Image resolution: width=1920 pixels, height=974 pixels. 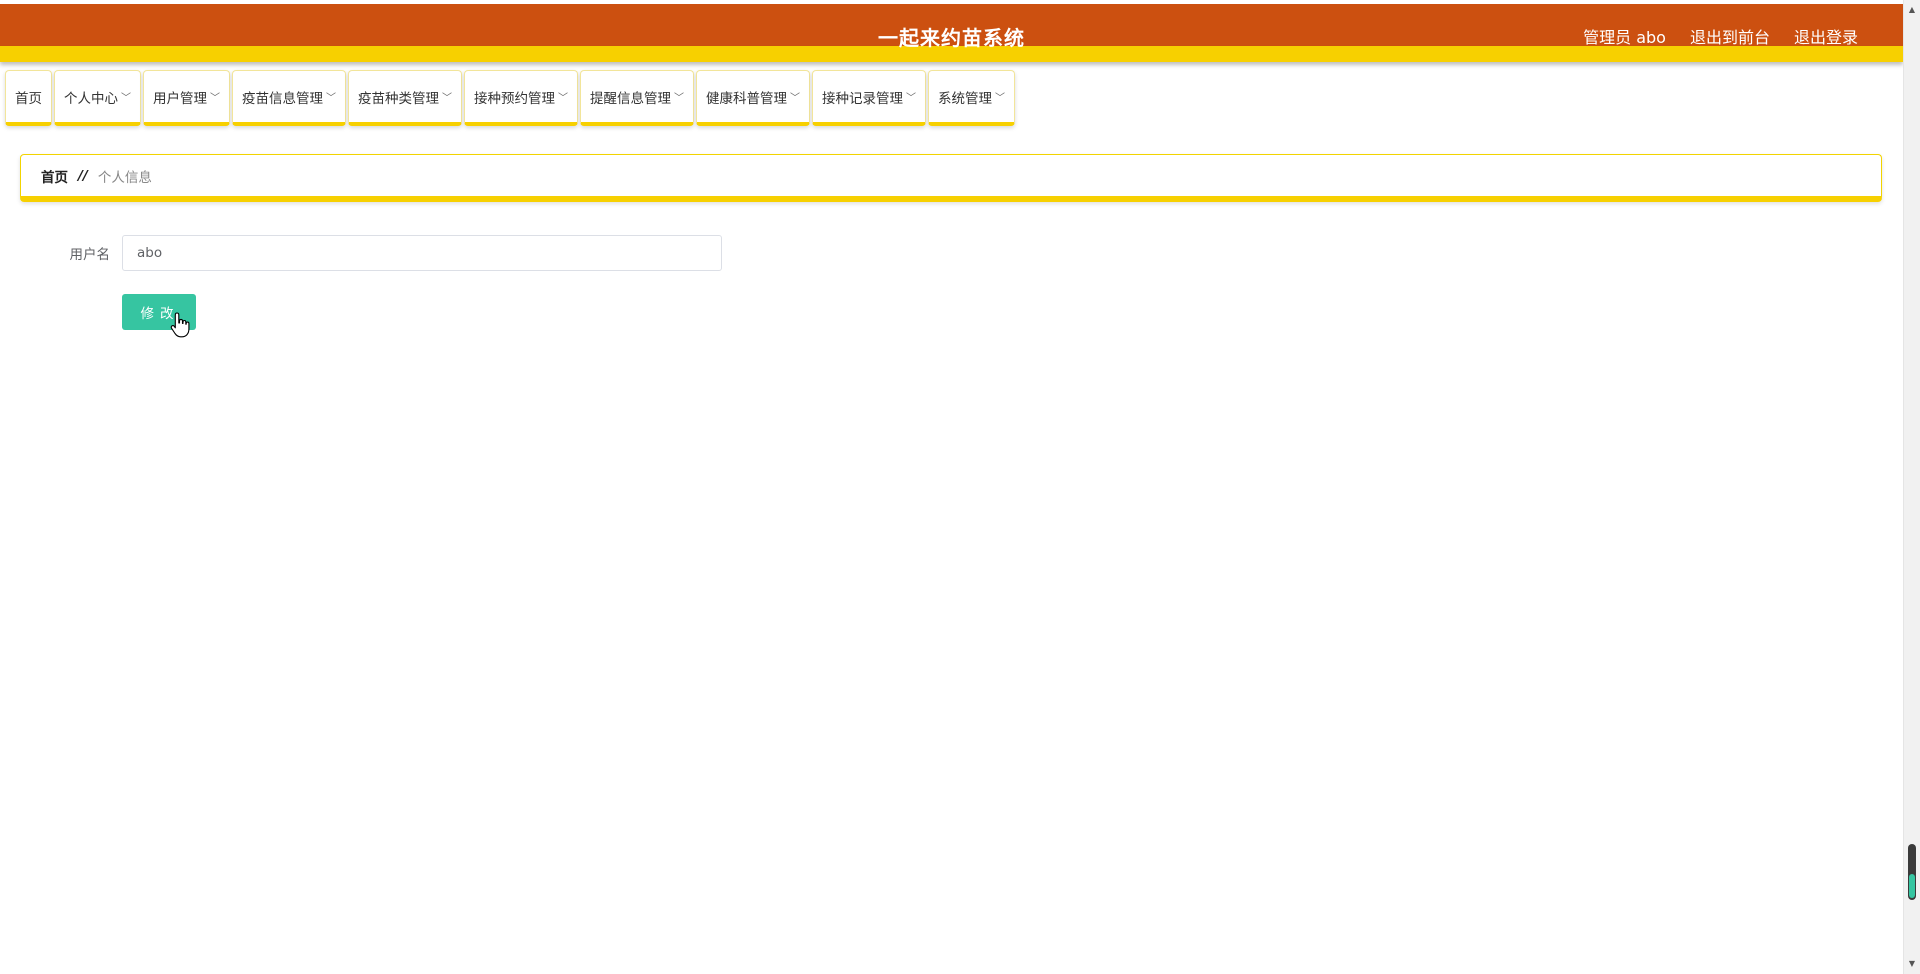 What do you see at coordinates (1912, 886) in the screenshot?
I see `scrollbar-thumb-accent` at bounding box center [1912, 886].